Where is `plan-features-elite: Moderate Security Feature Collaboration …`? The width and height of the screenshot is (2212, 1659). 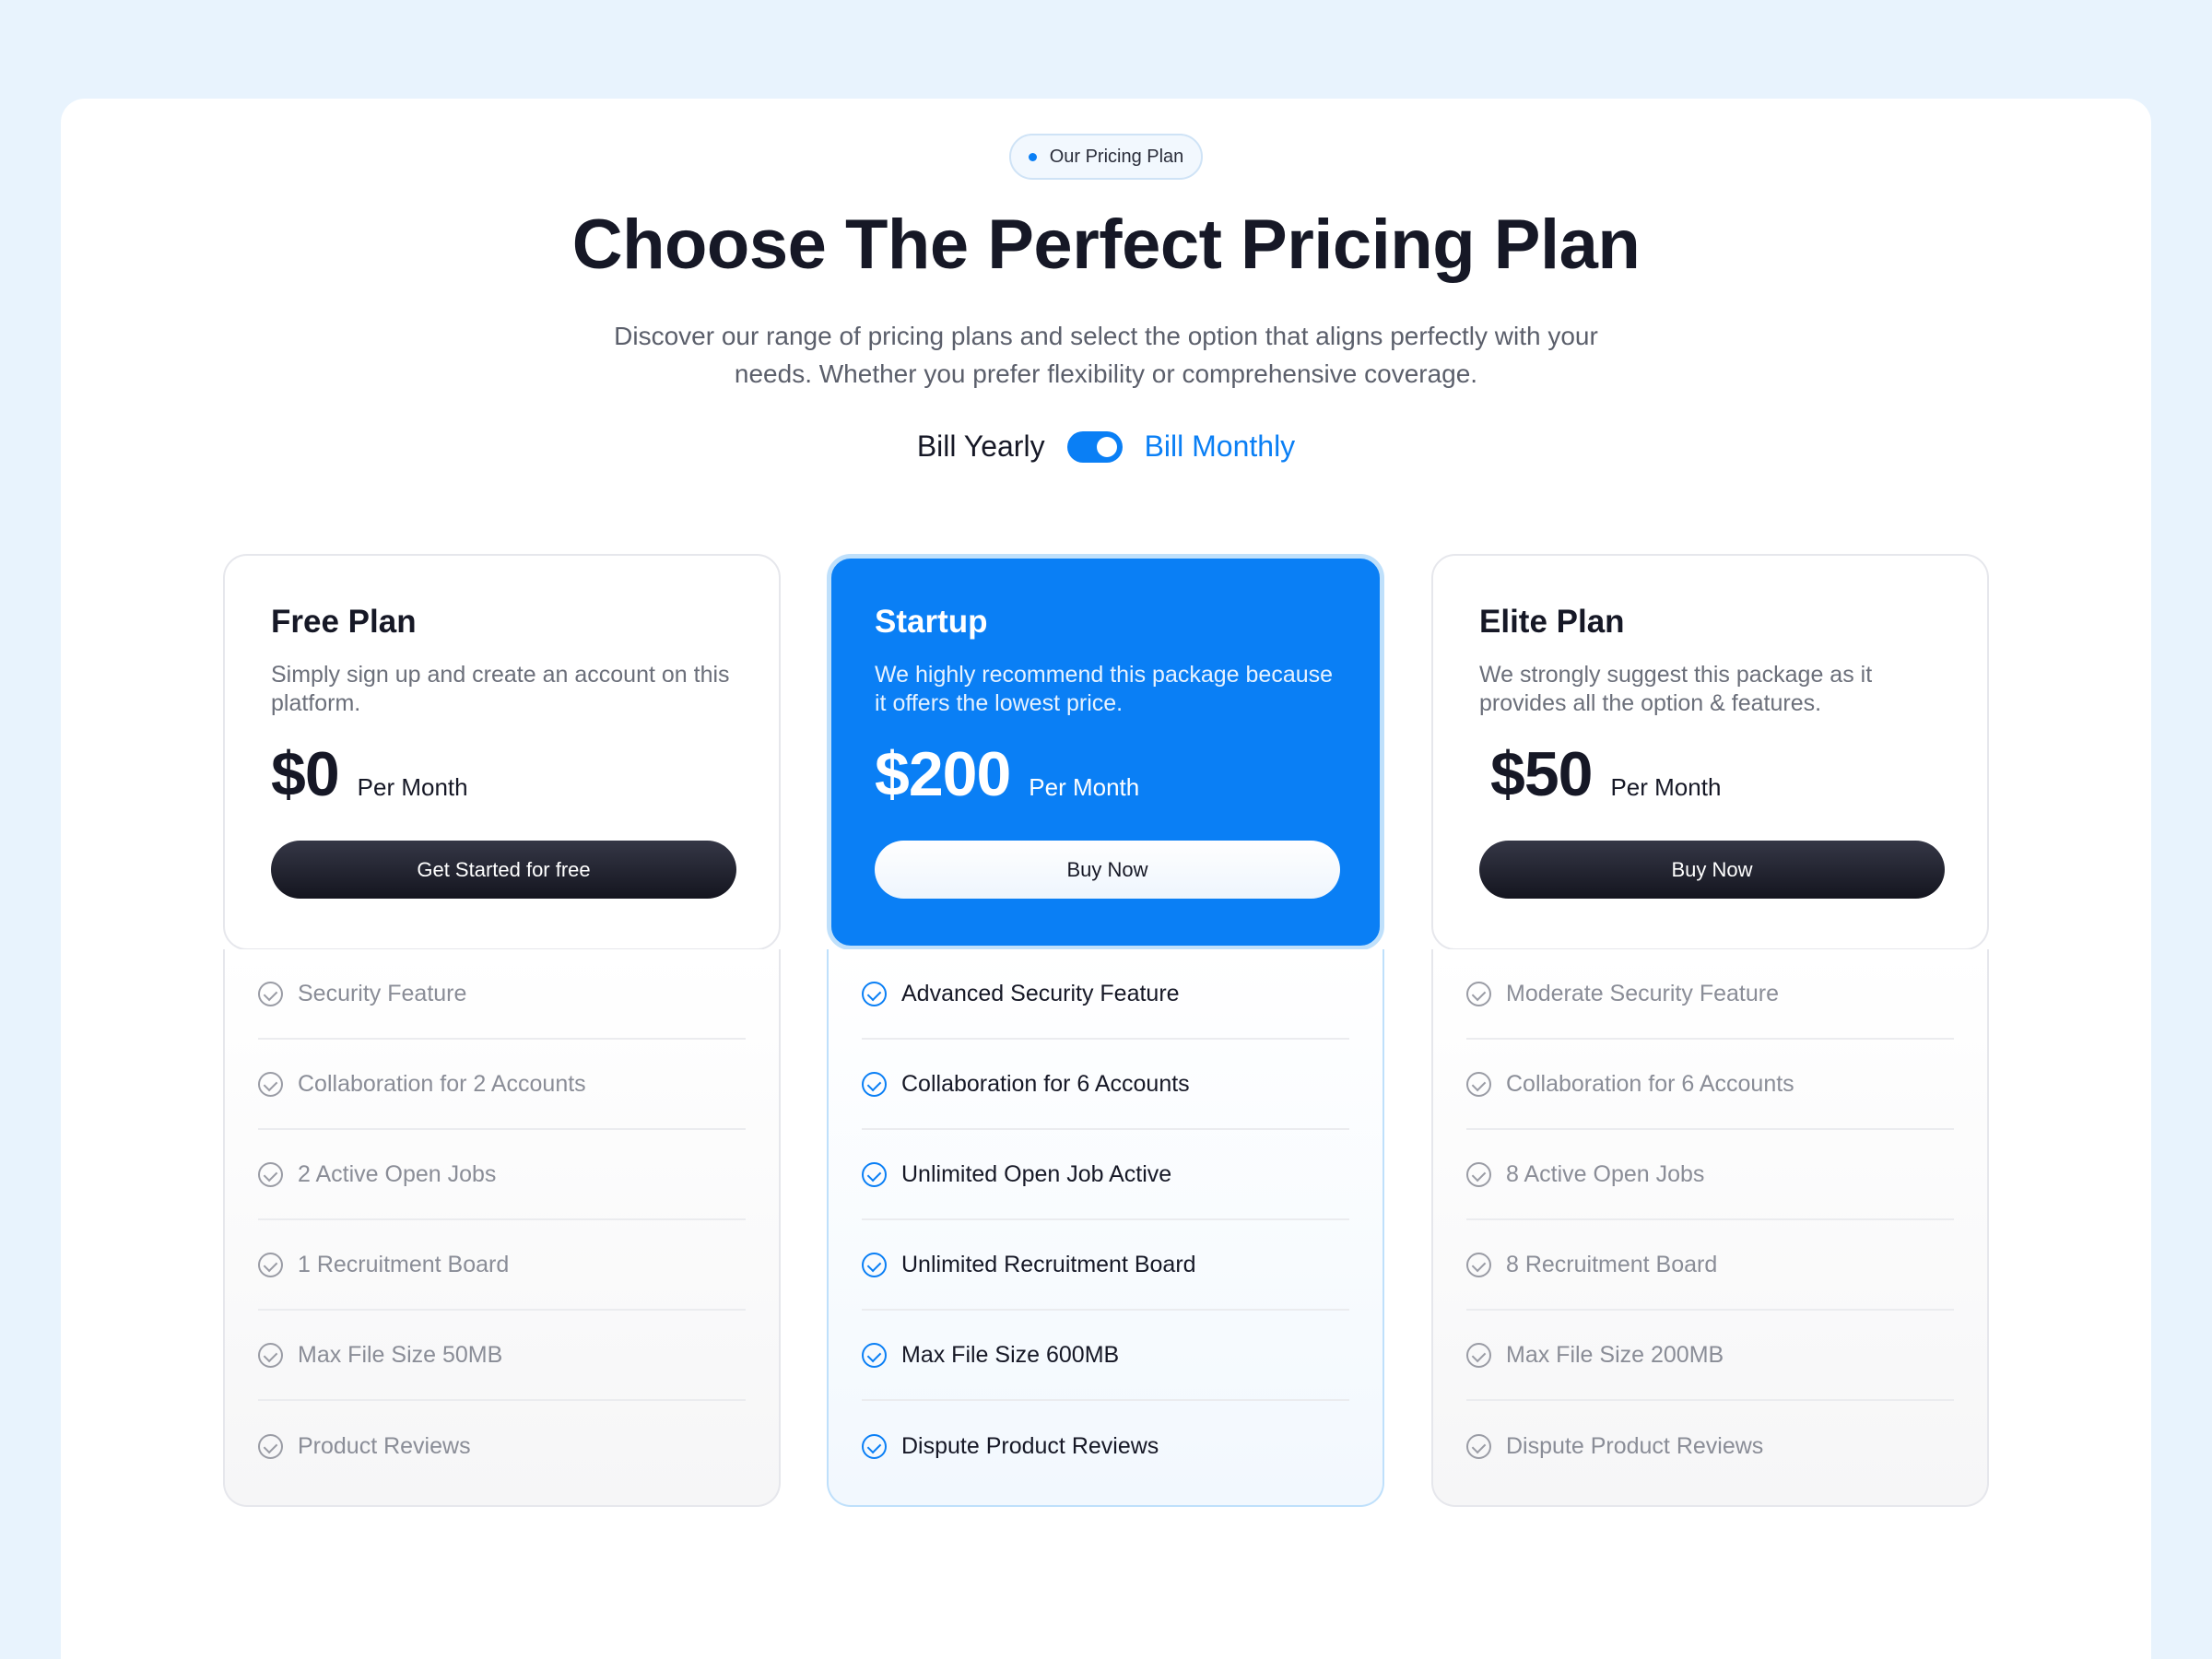
plan-features-elite: Moderate Security Feature Collaboration … is located at coordinates (1710, 1228).